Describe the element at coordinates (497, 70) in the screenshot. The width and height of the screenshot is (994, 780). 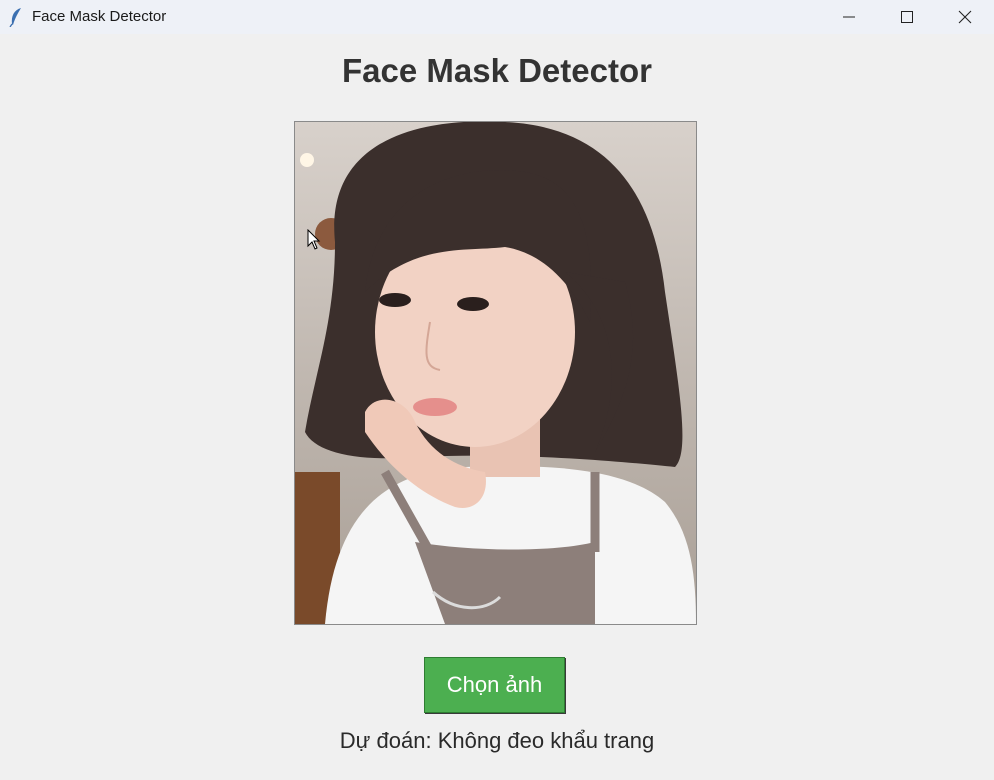
I see `page-title: Face Mask Detector` at that location.